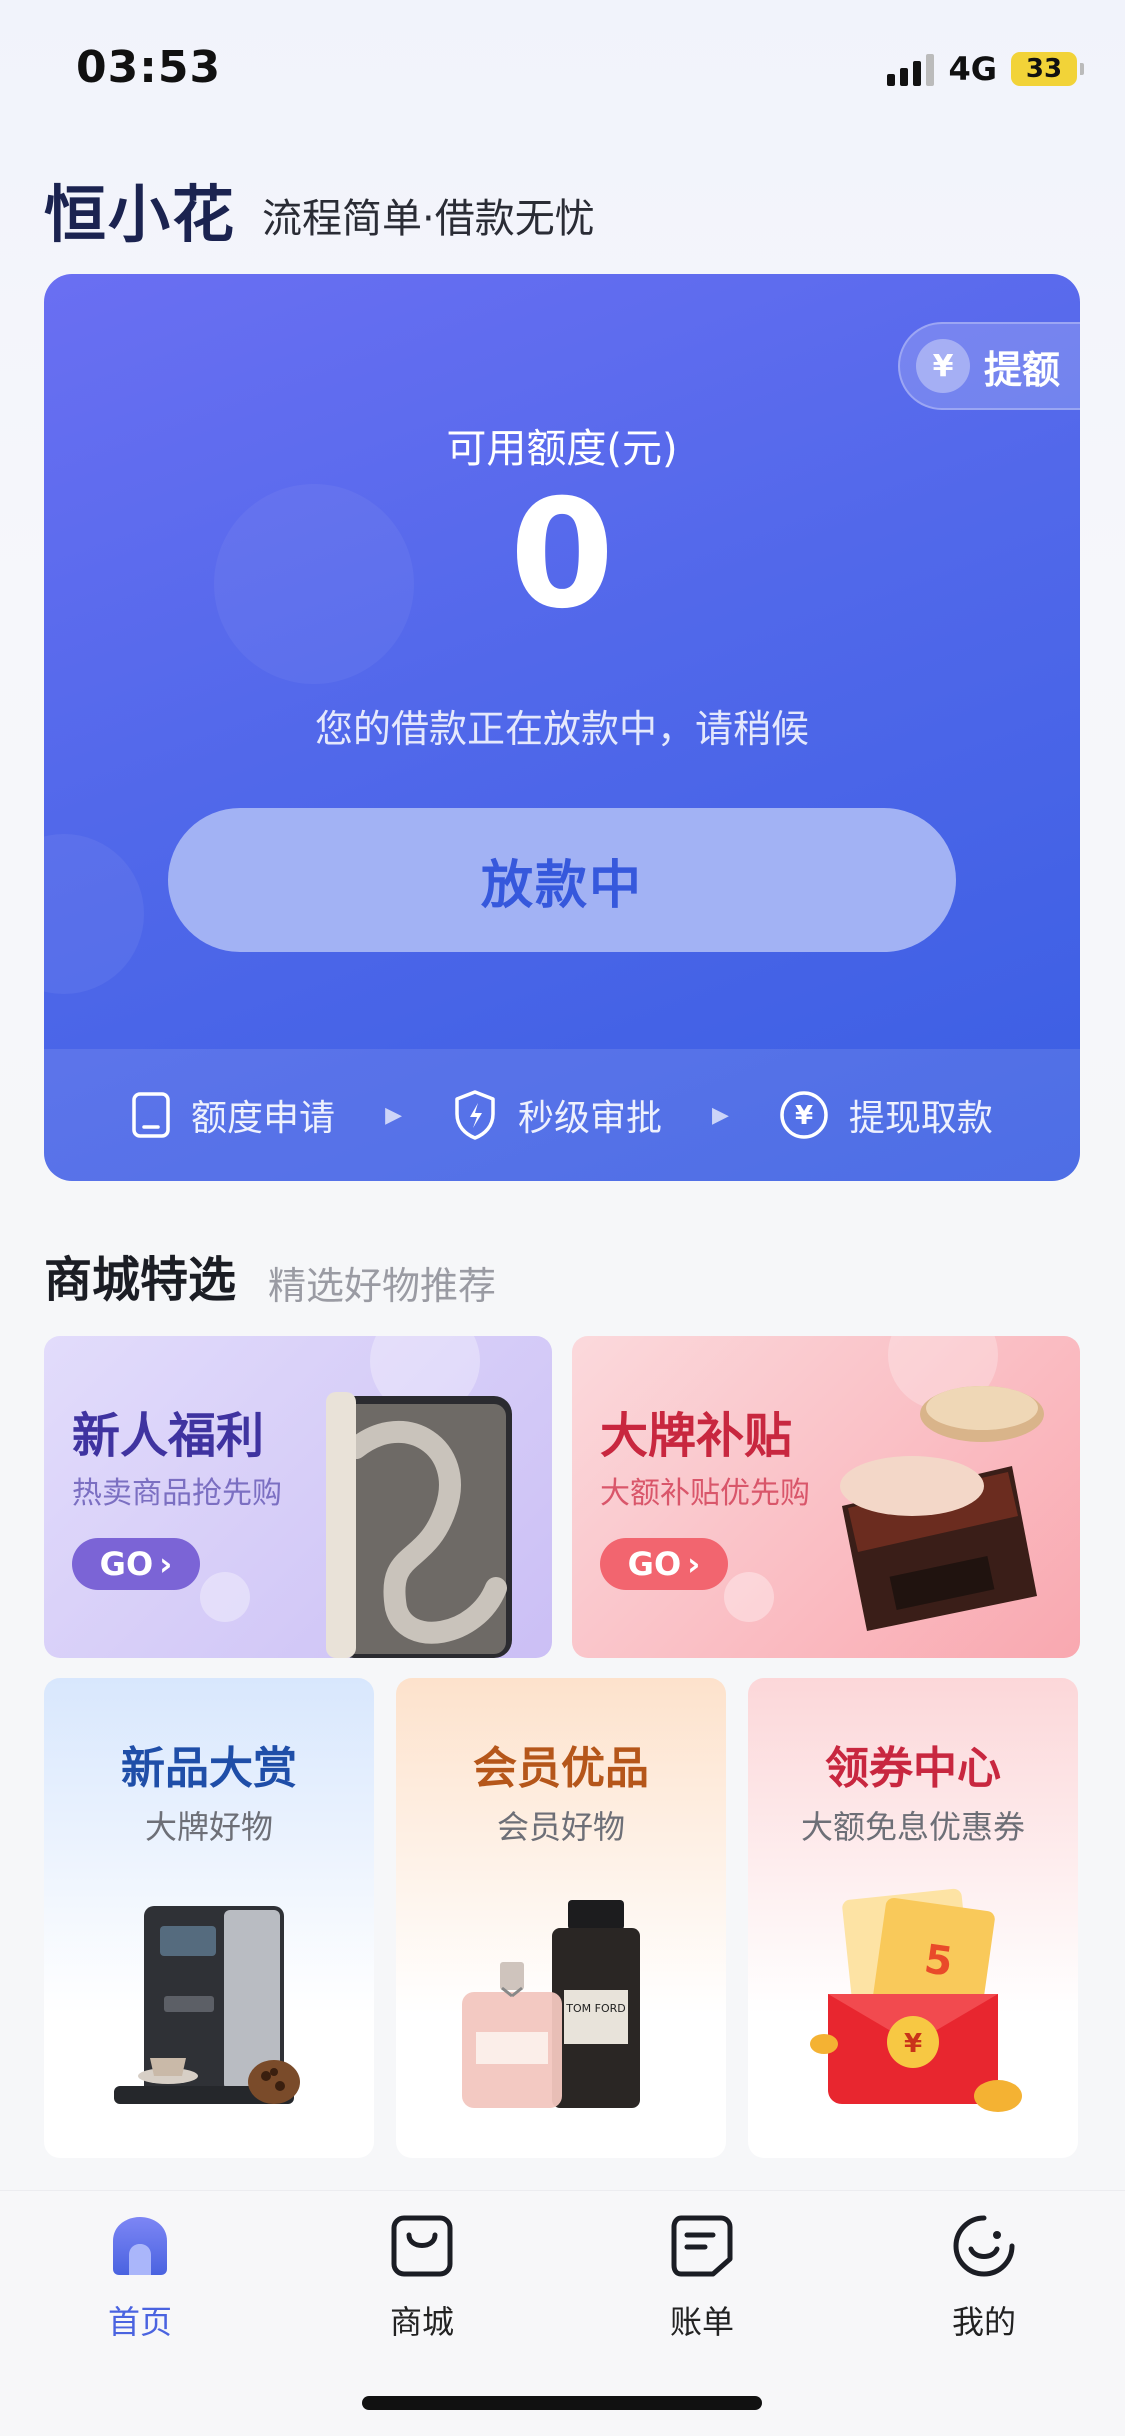 Image resolution: width=1125 pixels, height=2436 pixels. Describe the element at coordinates (140, 2248) in the screenshot. I see `home-icon` at that location.